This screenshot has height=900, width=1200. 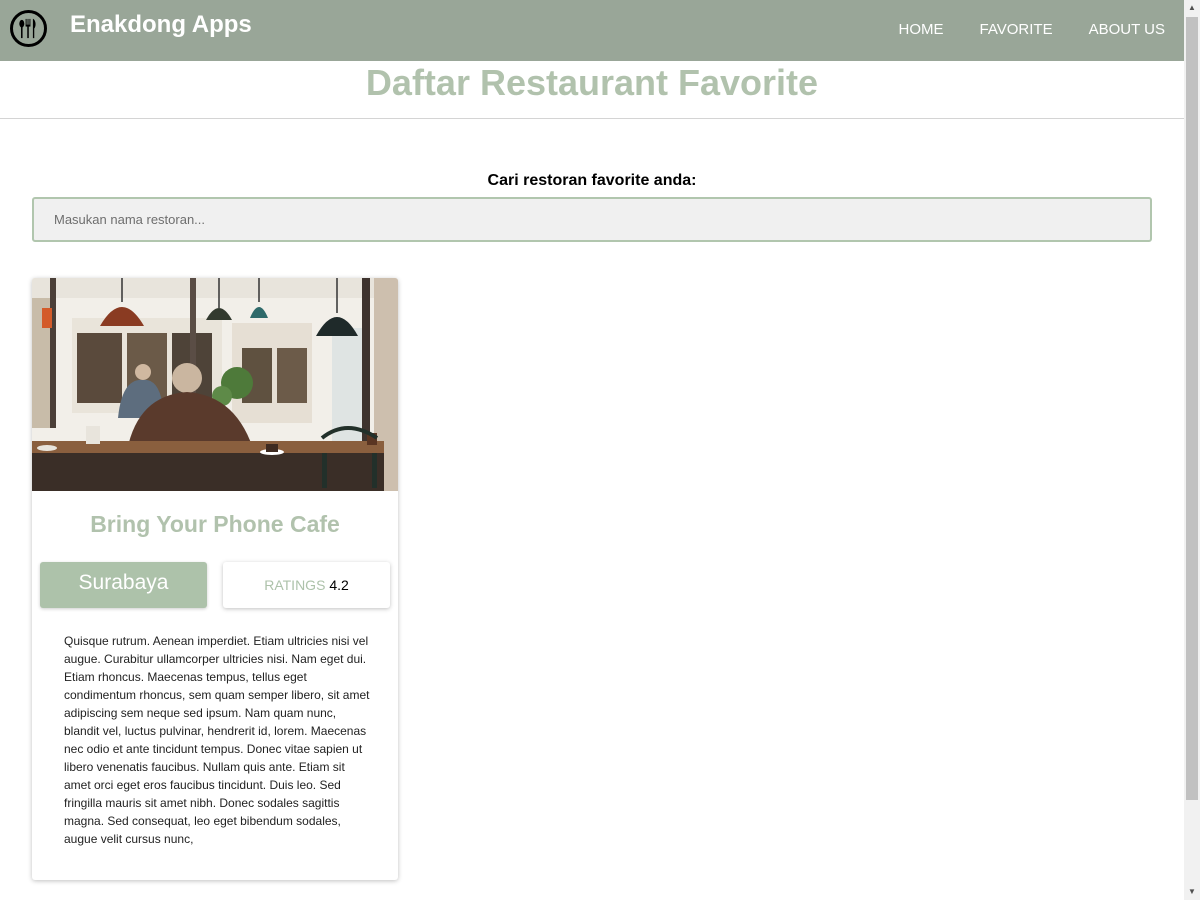 What do you see at coordinates (215, 524) in the screenshot?
I see `restaurant-name: Bring Your Phone Cafe` at bounding box center [215, 524].